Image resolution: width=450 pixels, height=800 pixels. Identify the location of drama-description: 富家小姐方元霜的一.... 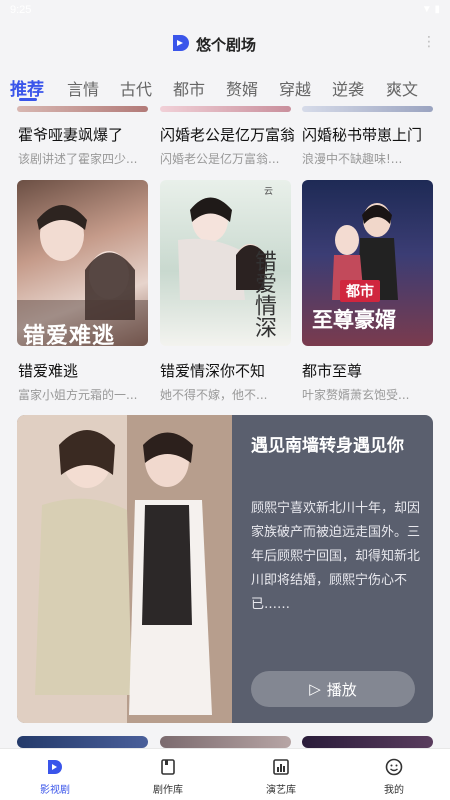
(78, 395).